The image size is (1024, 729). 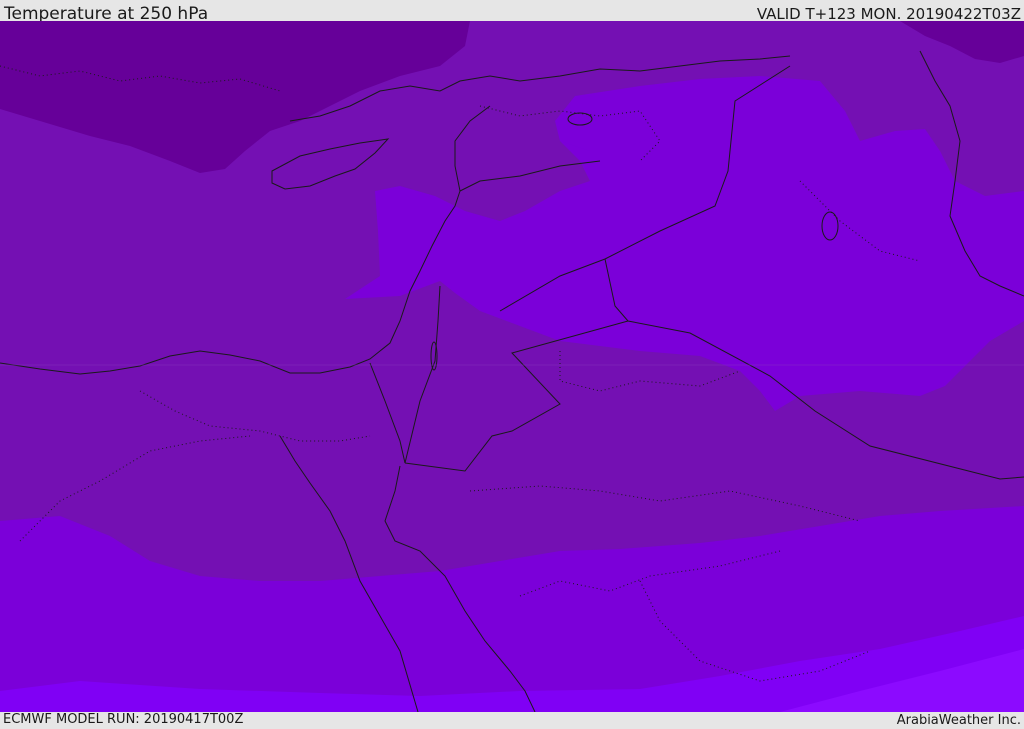 What do you see at coordinates (123, 719) in the screenshot?
I see `model-run-label: ECMWF MODEL RUN: 20190417T00Z` at bounding box center [123, 719].